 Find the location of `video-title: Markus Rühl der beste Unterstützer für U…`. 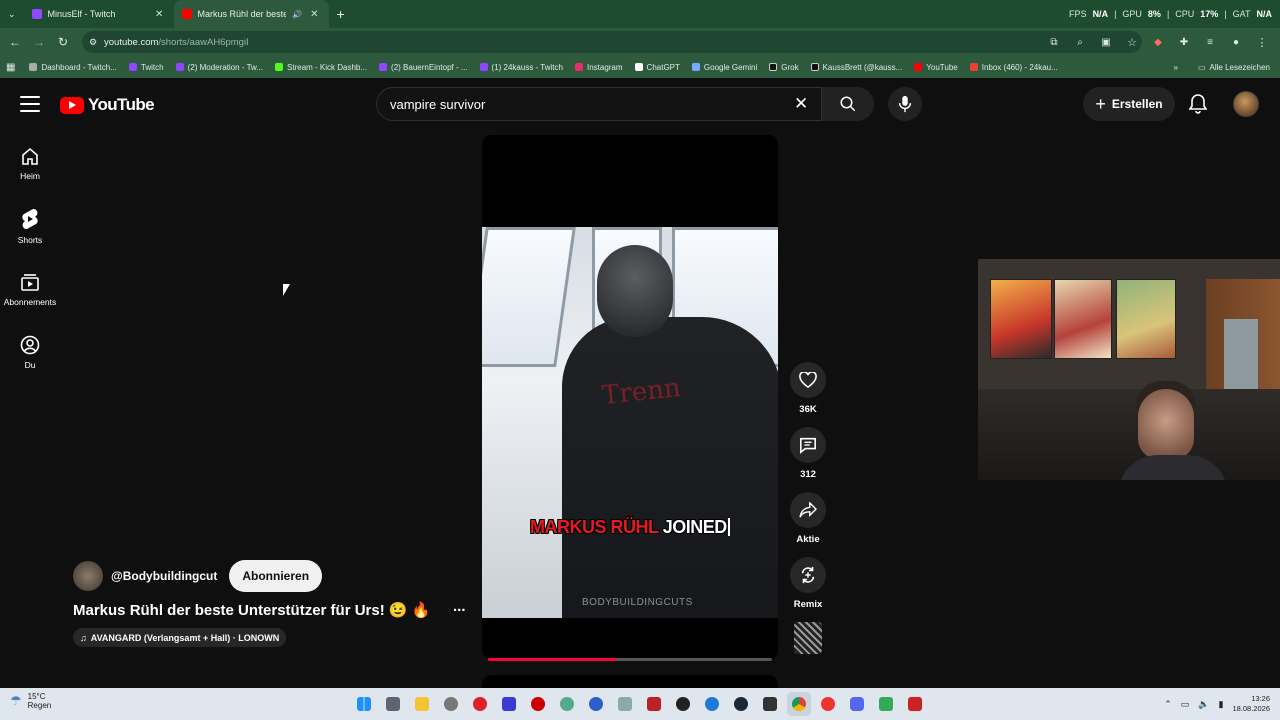

video-title: Markus Rühl der beste Unterstützer für U… is located at coordinates (273, 608).